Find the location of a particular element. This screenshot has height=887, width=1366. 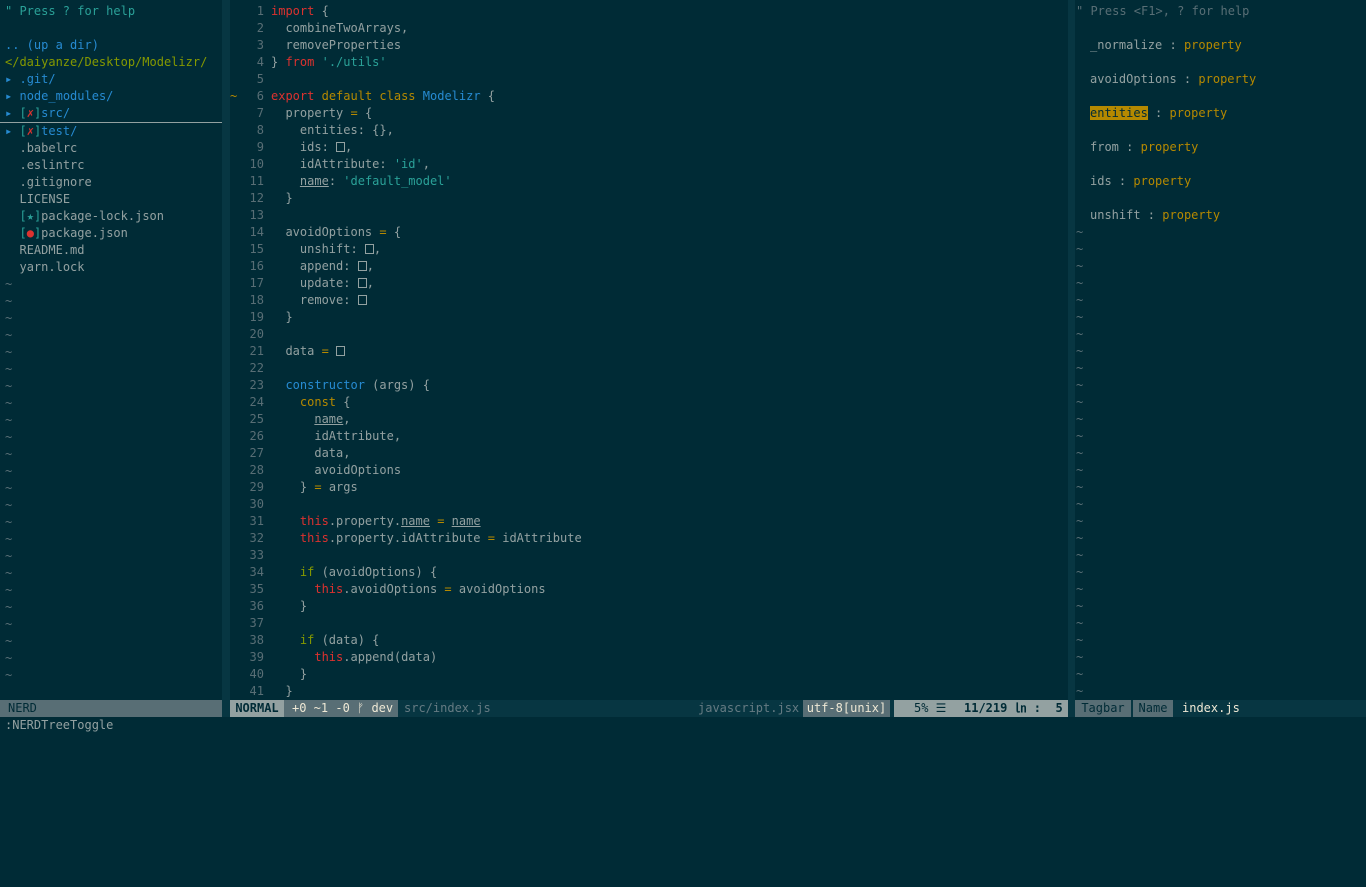

nerdtree-up-dir: .. (up a dir) is located at coordinates (111, 45).